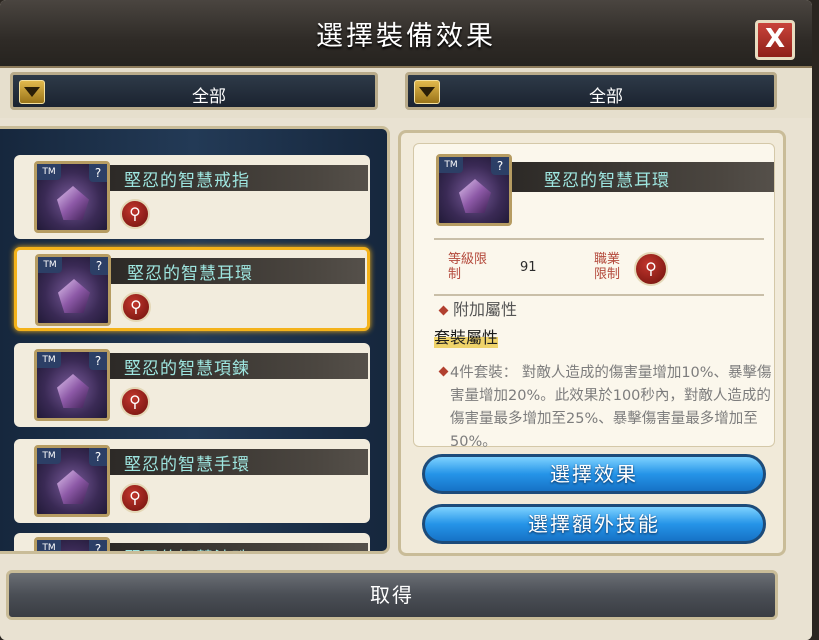  What do you see at coordinates (192, 542) in the screenshot?
I see `list-item: 堅忍的智慧法珠 TM ?` at bounding box center [192, 542].